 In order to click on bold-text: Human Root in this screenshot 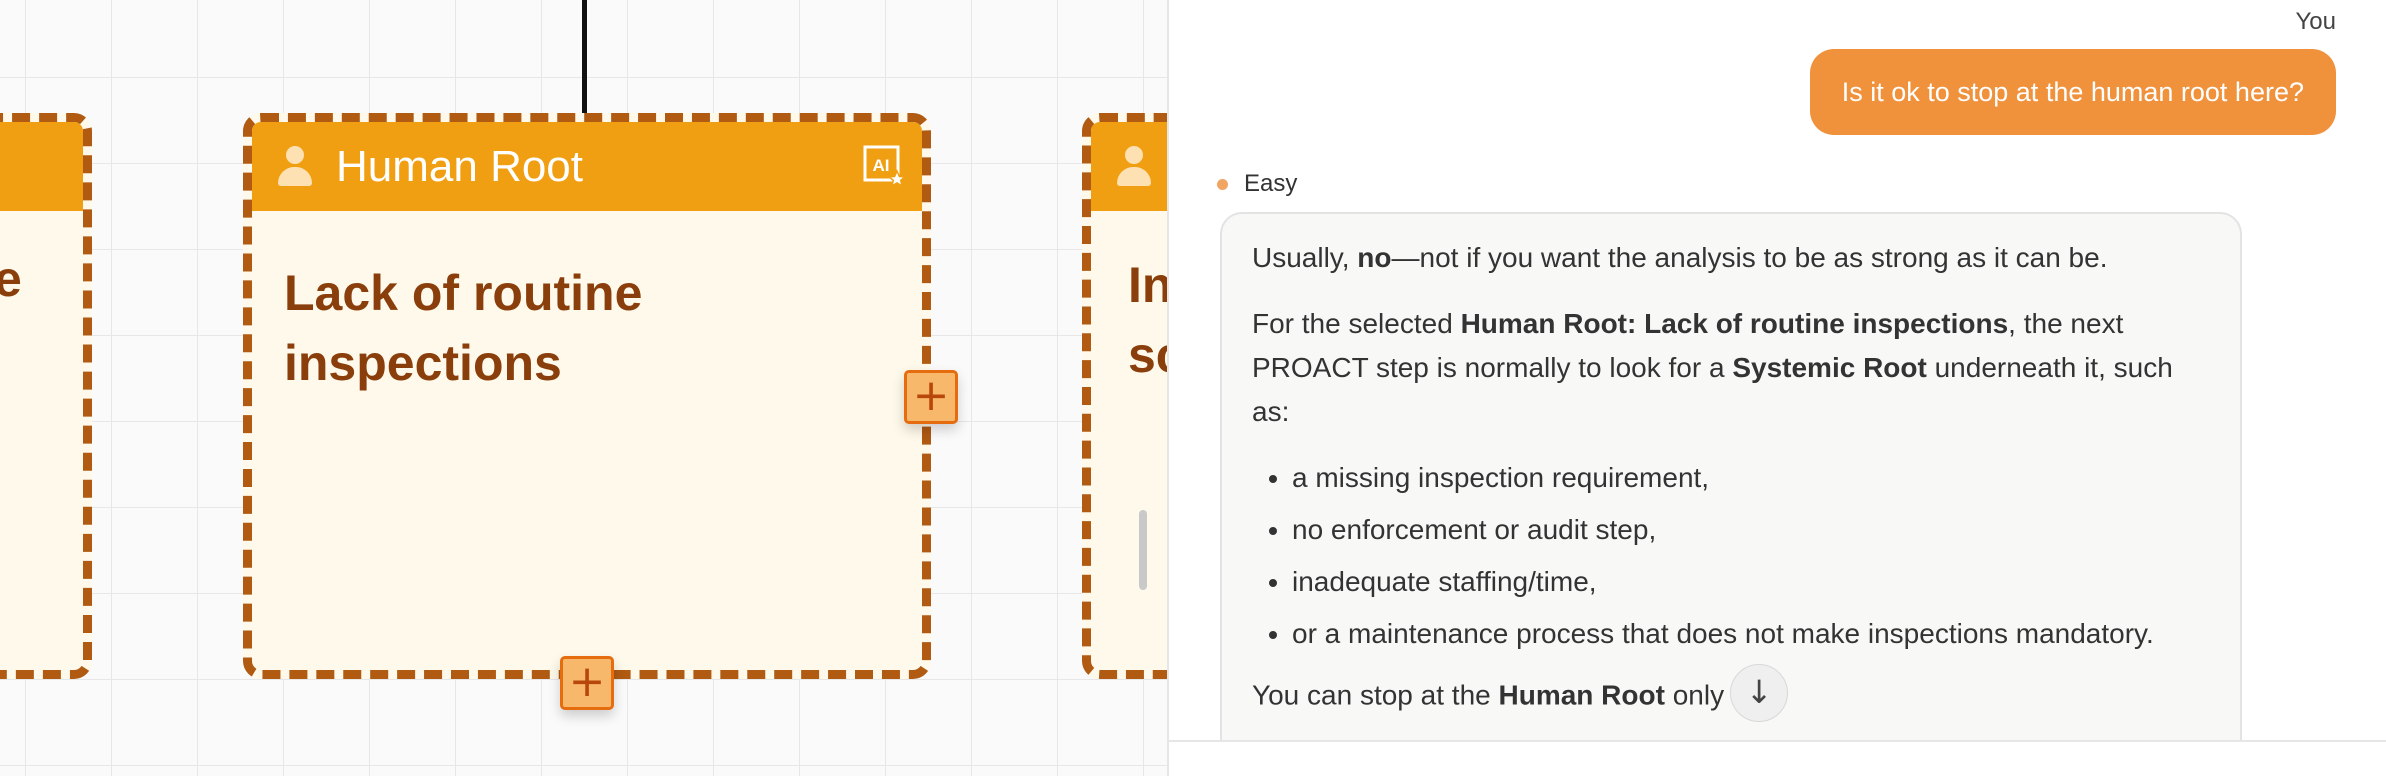, I will do `click(1581, 695)`.